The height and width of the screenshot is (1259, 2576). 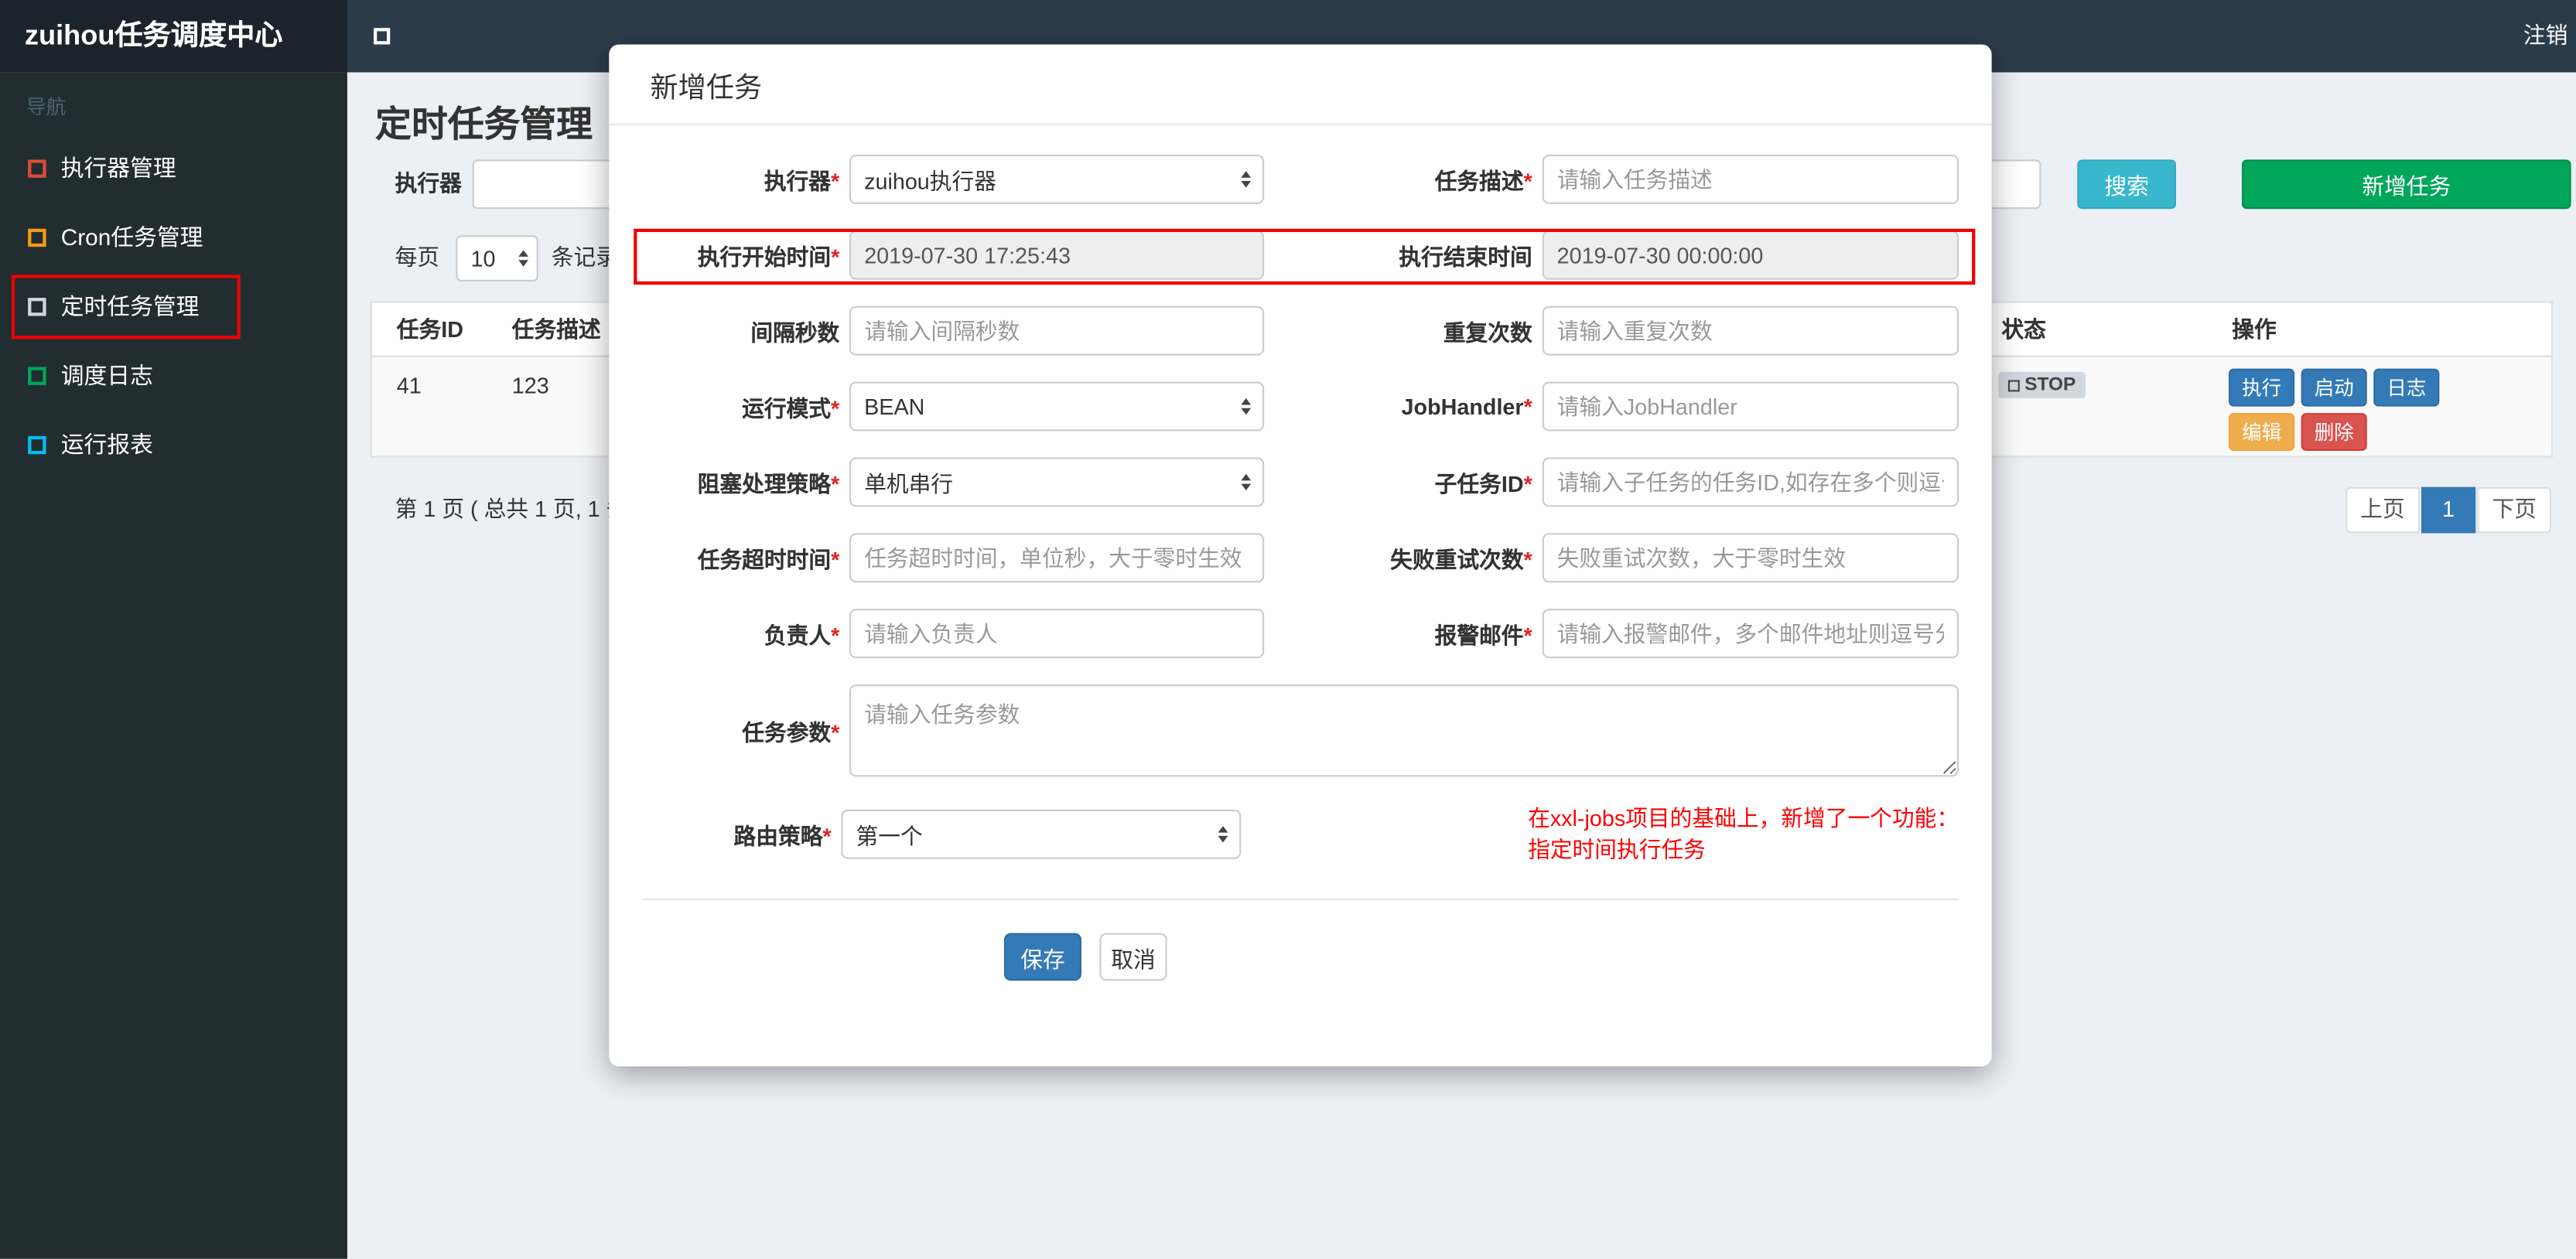 What do you see at coordinates (2448, 510) in the screenshot?
I see `pagination-page-1: 1` at bounding box center [2448, 510].